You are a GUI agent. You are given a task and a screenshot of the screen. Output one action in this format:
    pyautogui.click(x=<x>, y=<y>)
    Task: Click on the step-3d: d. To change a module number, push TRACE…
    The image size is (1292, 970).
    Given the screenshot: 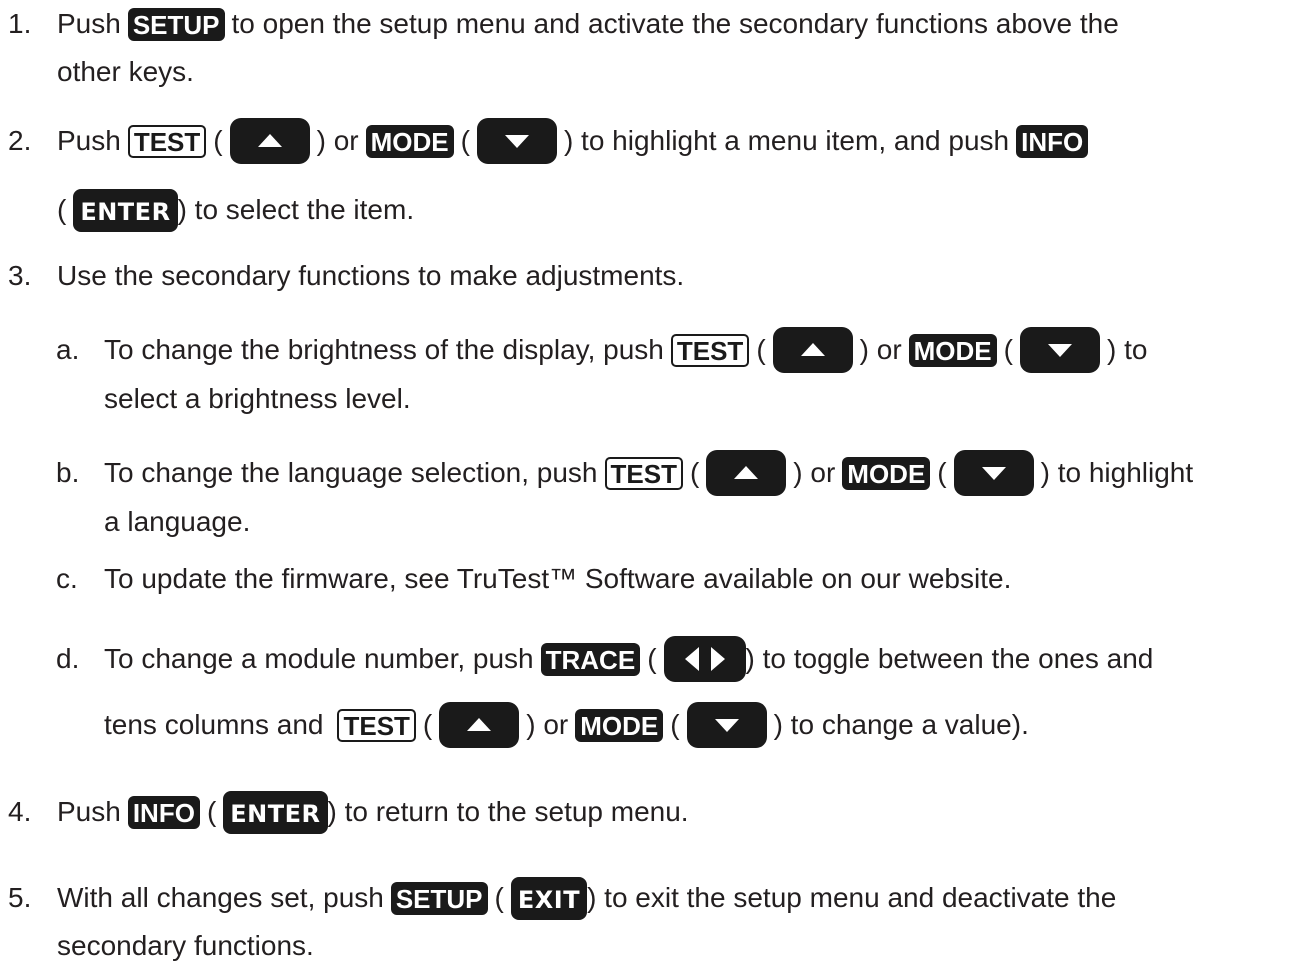 What is the action you would take?
    pyautogui.click(x=646, y=659)
    